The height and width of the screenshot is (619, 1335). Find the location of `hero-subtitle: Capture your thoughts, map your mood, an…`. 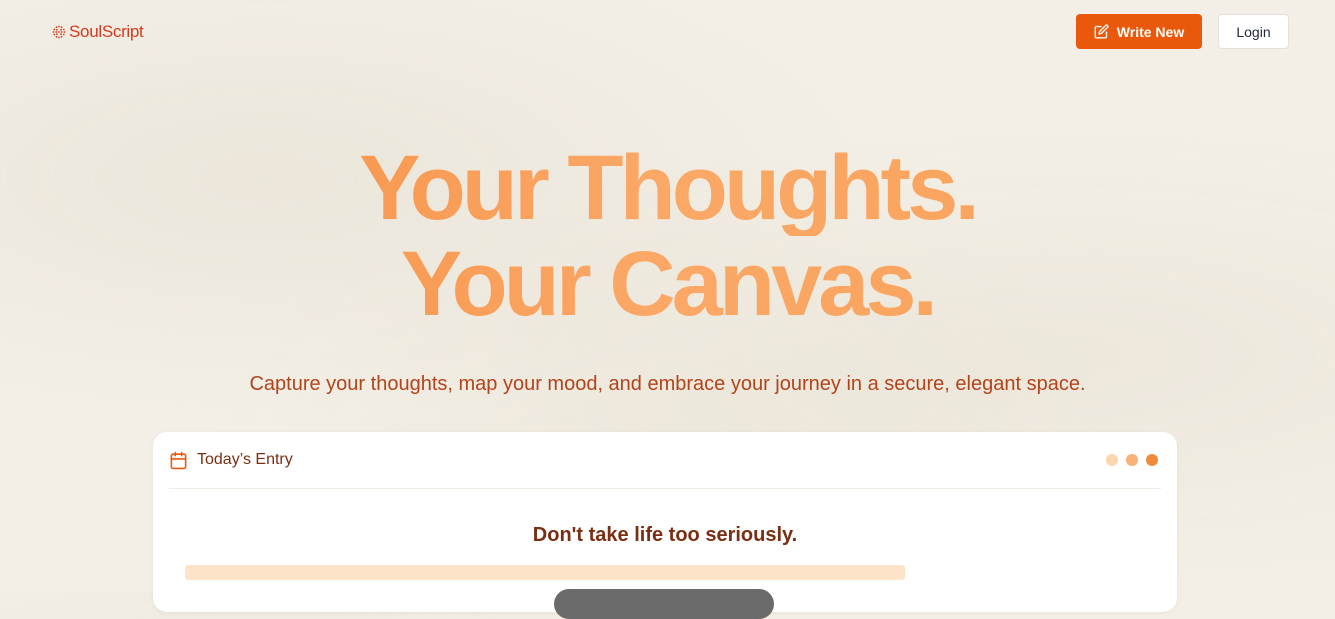

hero-subtitle: Capture your thoughts, map your mood, an… is located at coordinates (667, 384).